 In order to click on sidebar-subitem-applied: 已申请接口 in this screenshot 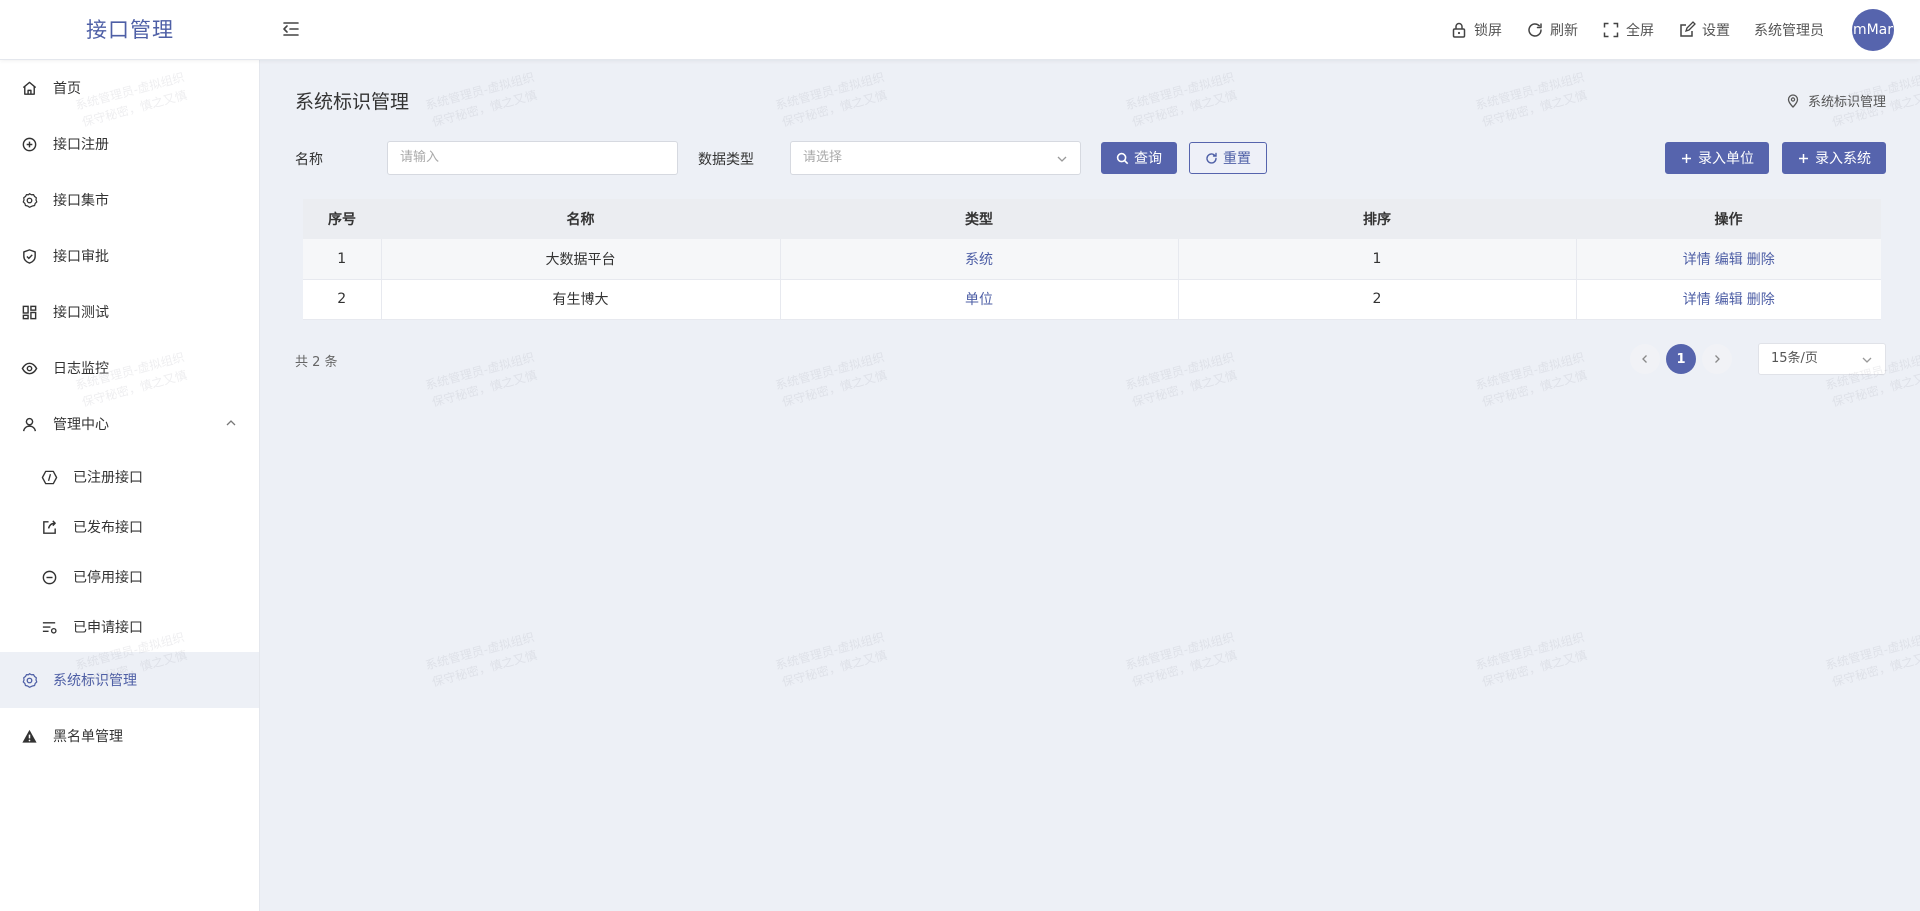, I will do `click(129, 627)`.